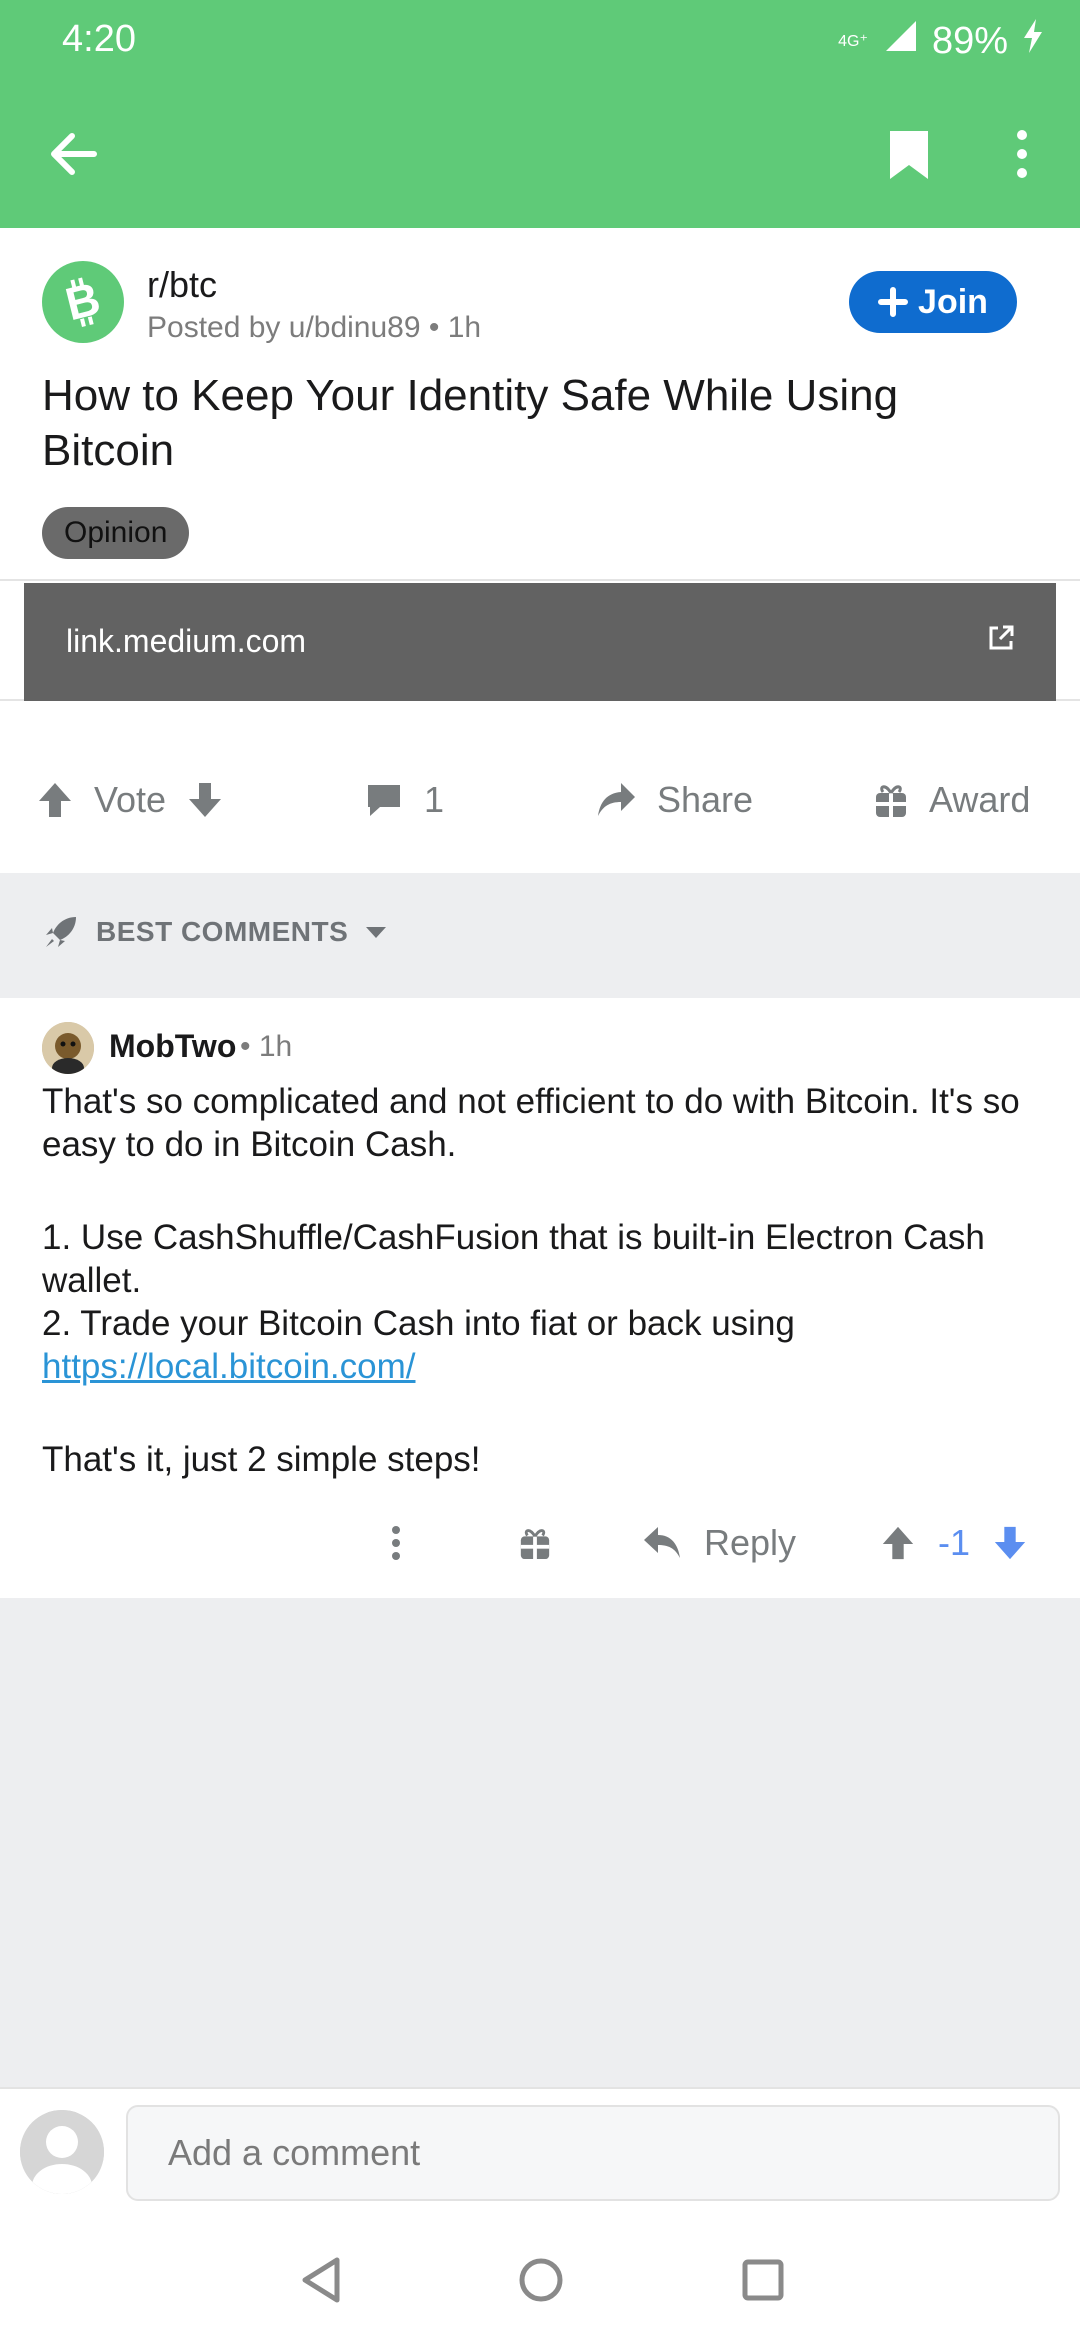 The height and width of the screenshot is (2340, 1080). I want to click on system-nav-bar, so click(540, 2278).